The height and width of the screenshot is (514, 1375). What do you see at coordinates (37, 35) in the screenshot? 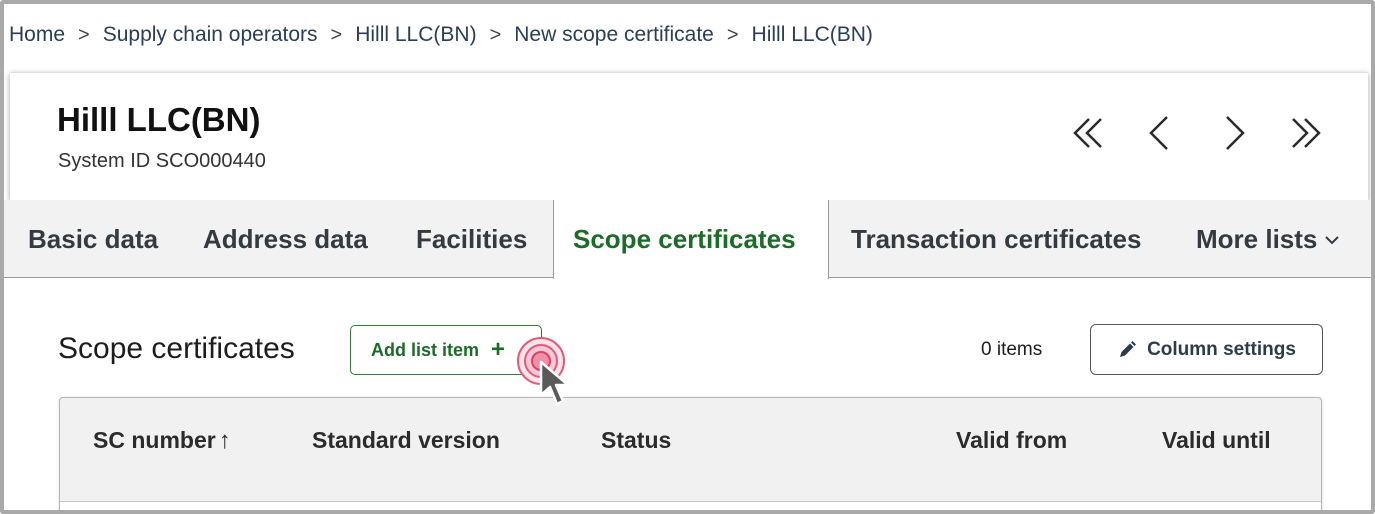
I see `breadcrumb-home: Home` at bounding box center [37, 35].